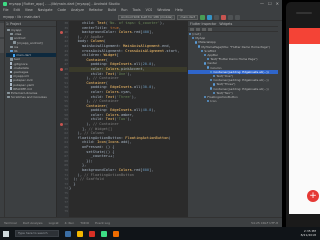  Describe the element at coordinates (68, 233) in the screenshot. I see `task-view-icon` at that location.